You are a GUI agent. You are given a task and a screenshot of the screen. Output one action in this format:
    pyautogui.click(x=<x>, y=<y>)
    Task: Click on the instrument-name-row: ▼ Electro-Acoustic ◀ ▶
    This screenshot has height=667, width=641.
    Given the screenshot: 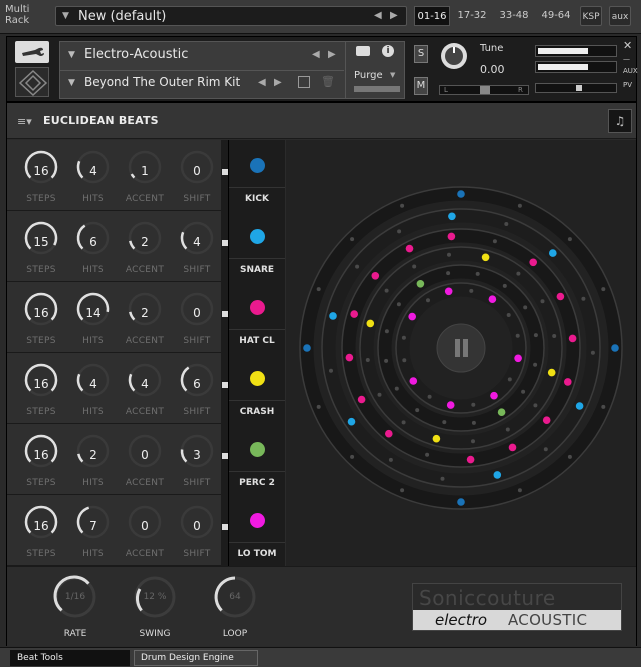 What is the action you would take?
    pyautogui.click(x=202, y=56)
    